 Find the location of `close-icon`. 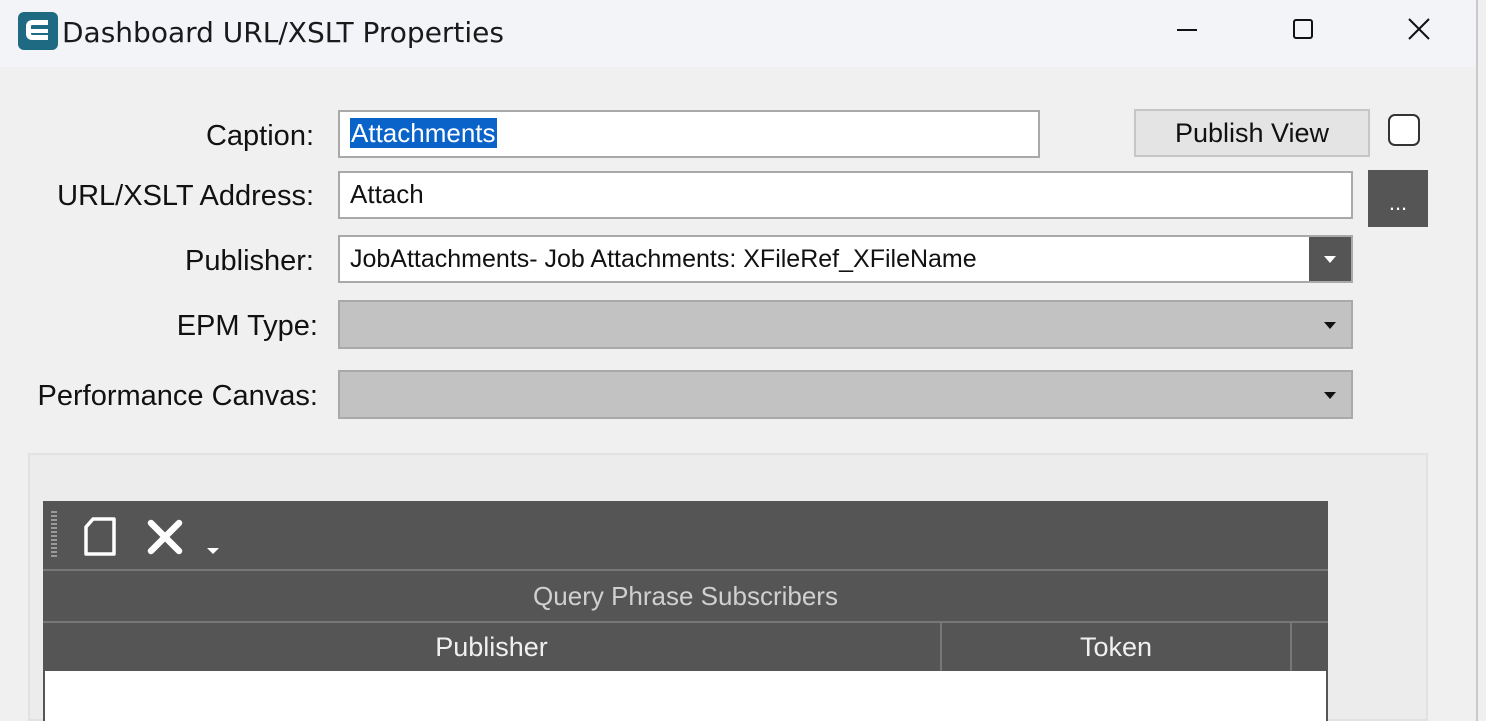

close-icon is located at coordinates (1419, 29).